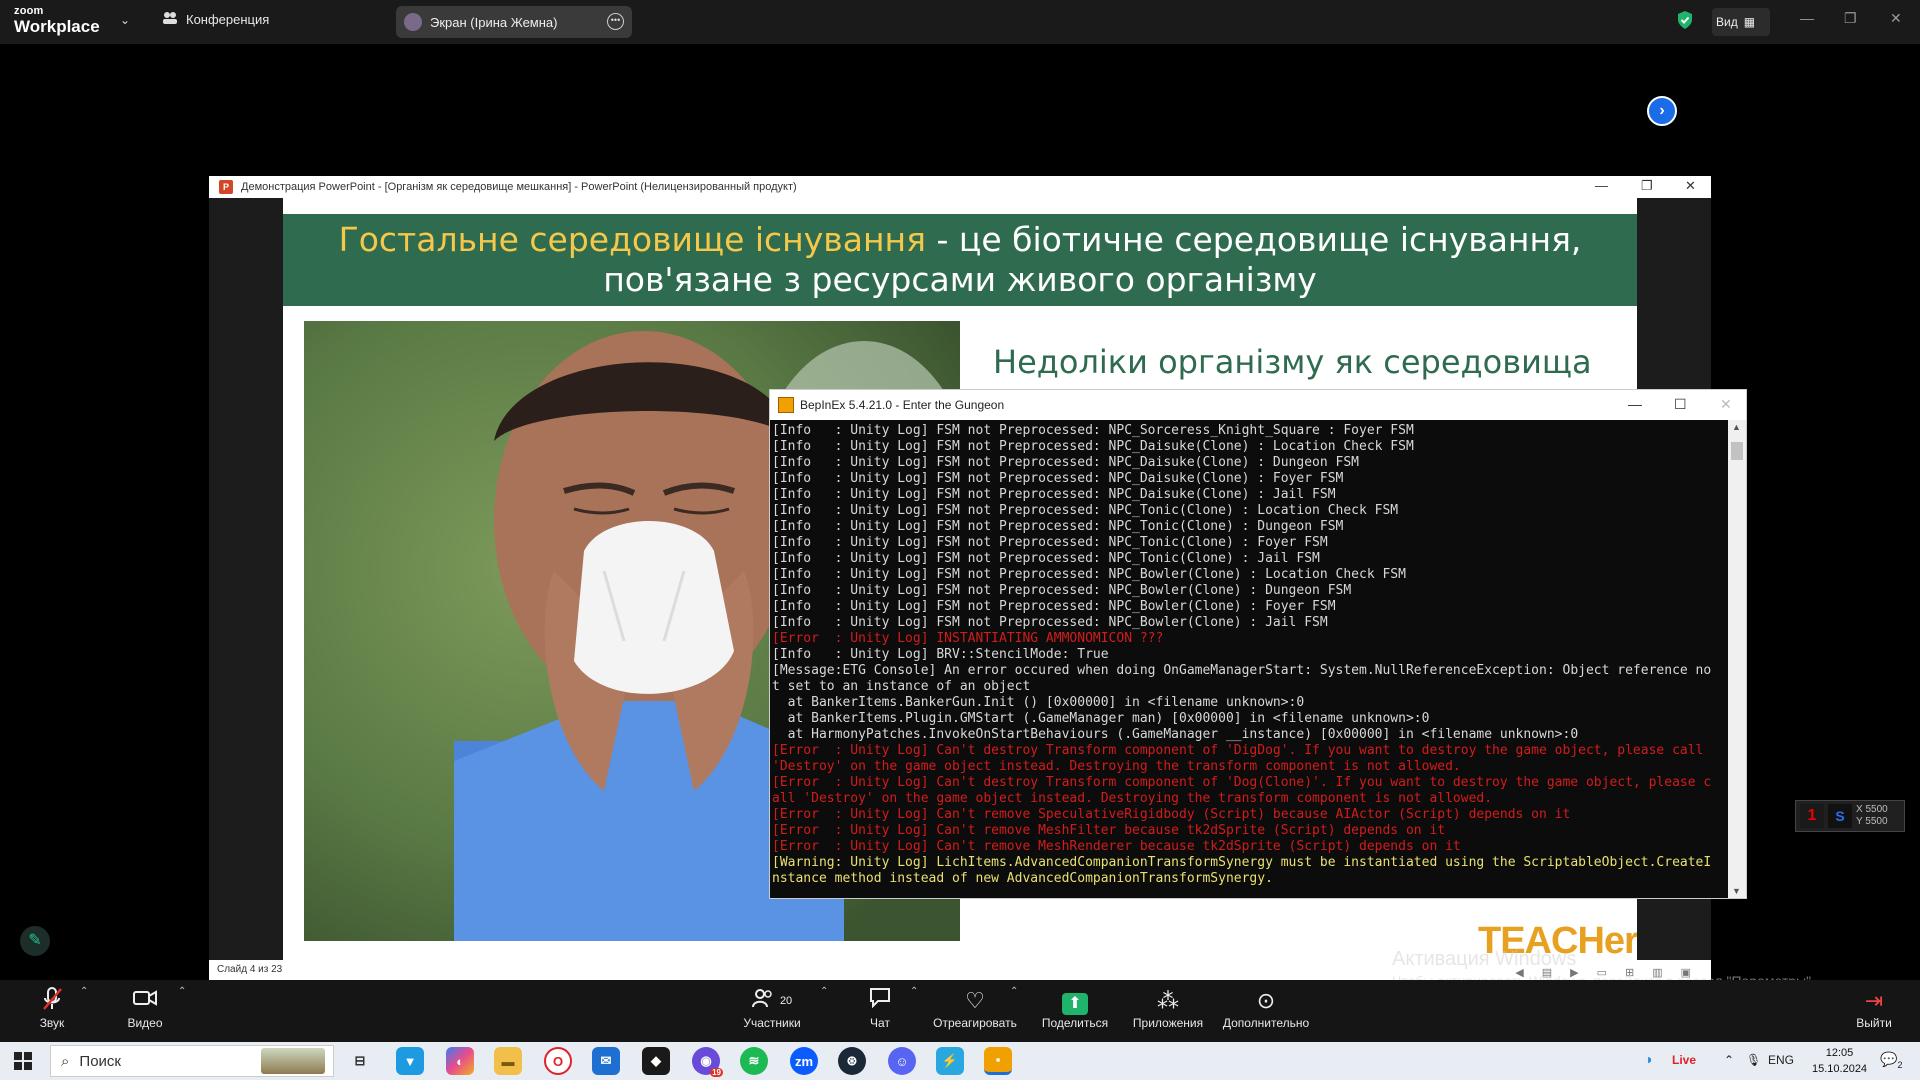 The width and height of the screenshot is (1920, 1080). Describe the element at coordinates (1839, 1061) in the screenshot. I see `clock: 12:05 15.10.2024` at that location.